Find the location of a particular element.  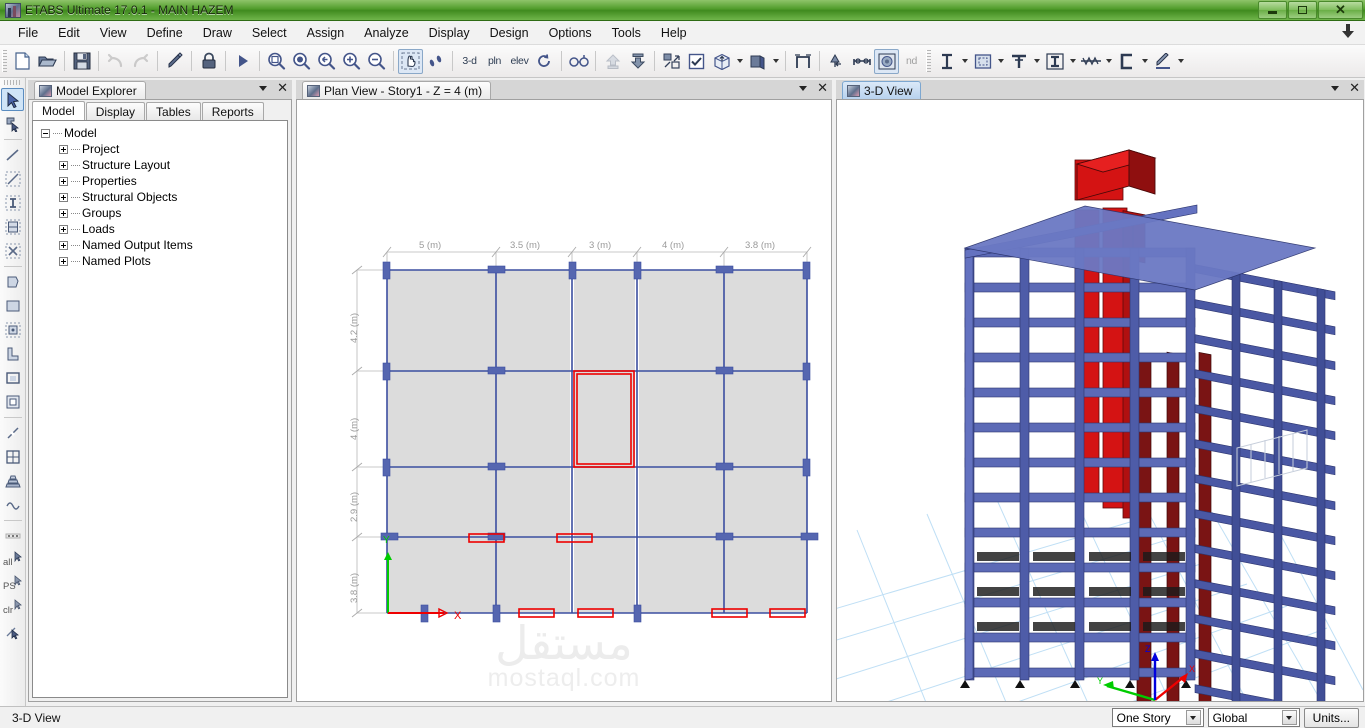

frame-release-button is located at coordinates (861, 61).